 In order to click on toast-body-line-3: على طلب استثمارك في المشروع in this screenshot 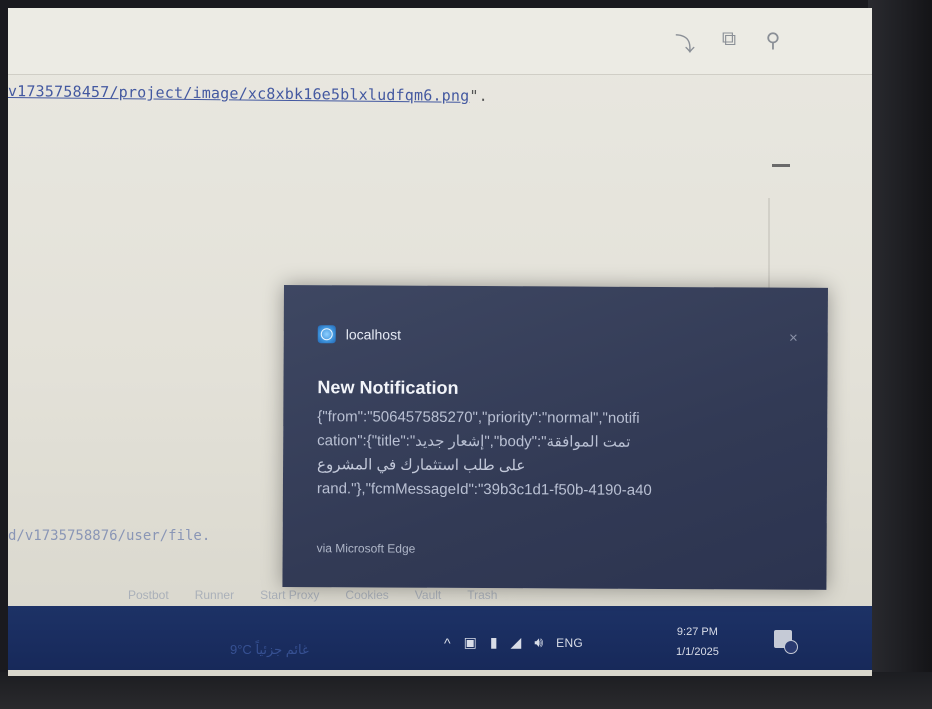, I will do `click(421, 465)`.